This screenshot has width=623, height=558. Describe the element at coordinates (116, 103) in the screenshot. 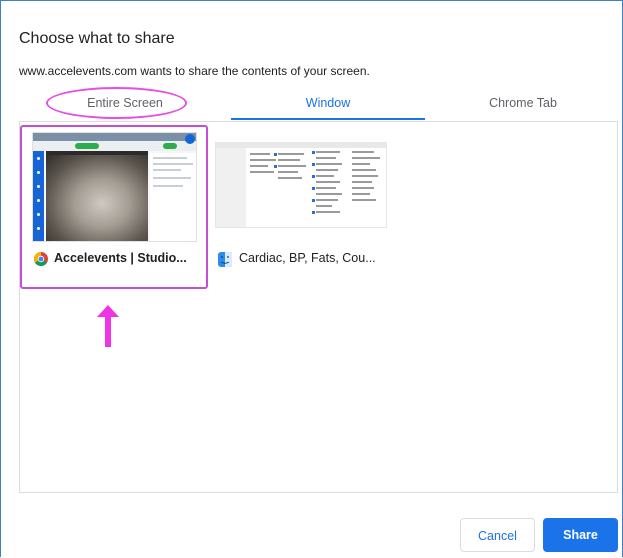

I see `annotation-ellipse` at that location.